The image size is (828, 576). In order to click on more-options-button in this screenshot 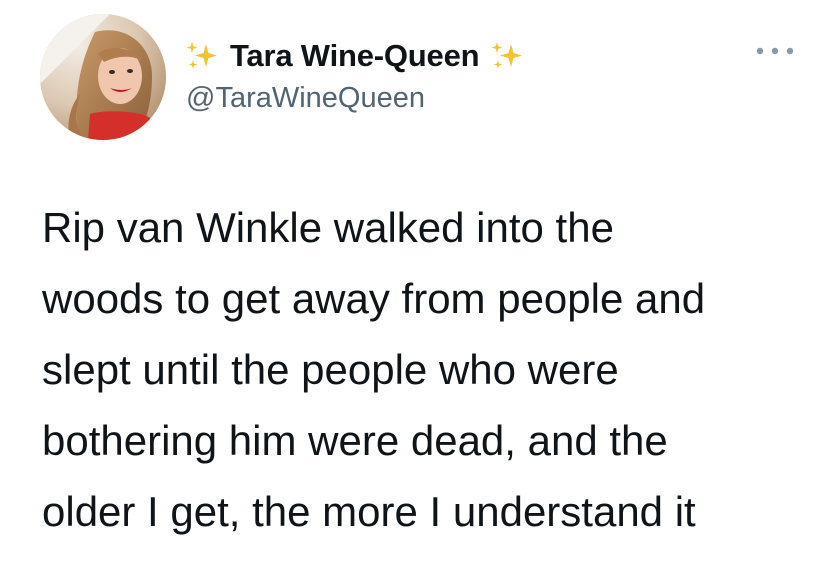, I will do `click(775, 51)`.